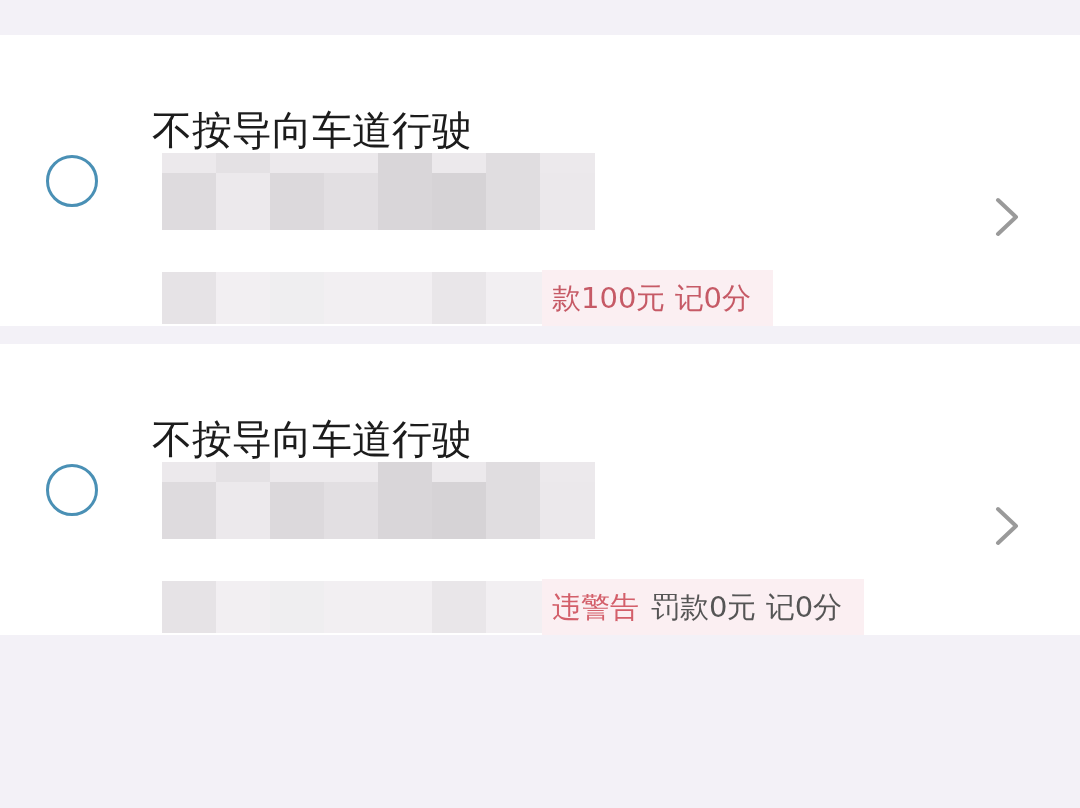  What do you see at coordinates (595, 607) in the screenshot?
I see `penalty-text: 违警告` at bounding box center [595, 607].